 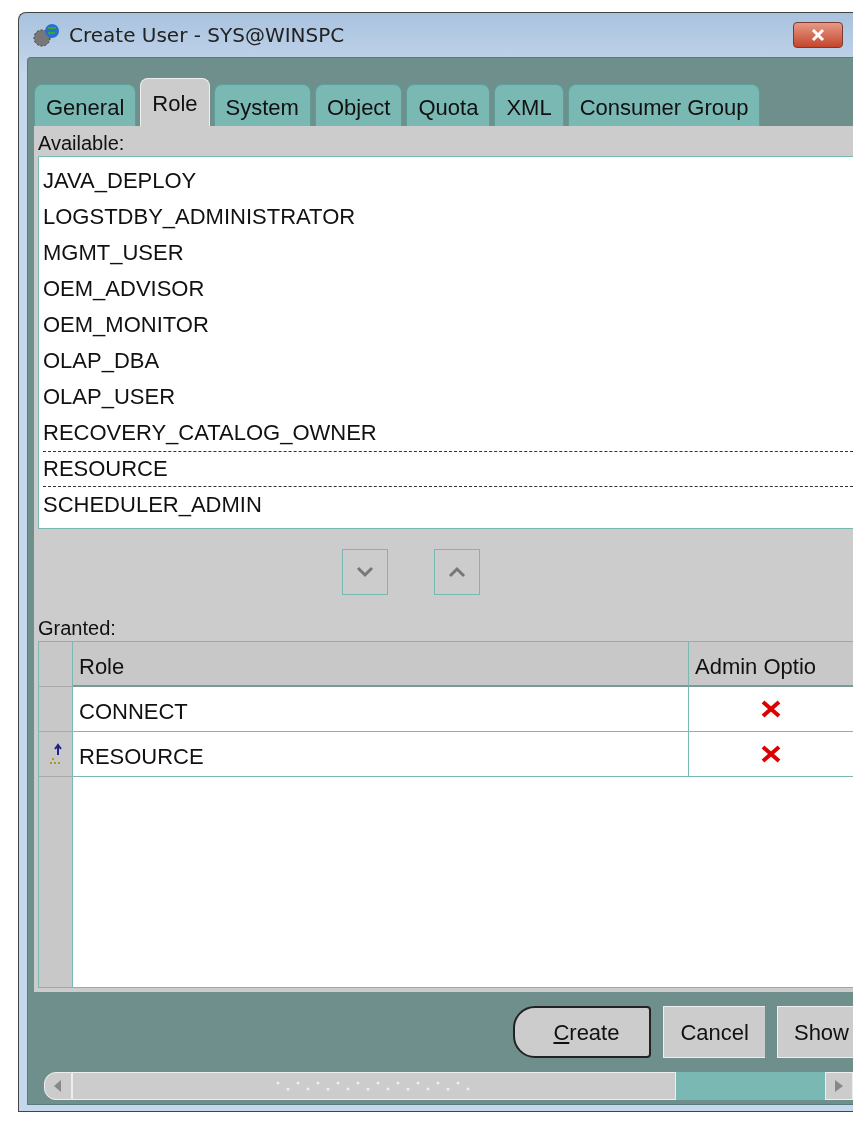 I want to click on move-down-button, so click(x=364, y=572).